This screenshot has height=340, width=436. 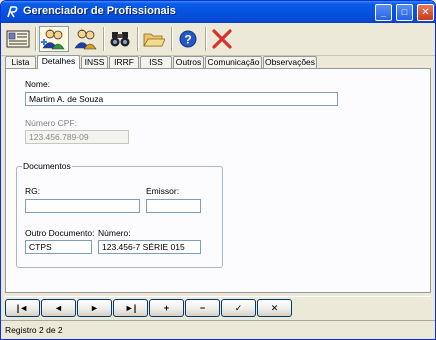 What do you see at coordinates (114, 233) in the screenshot?
I see `numero-label: Número:` at bounding box center [114, 233].